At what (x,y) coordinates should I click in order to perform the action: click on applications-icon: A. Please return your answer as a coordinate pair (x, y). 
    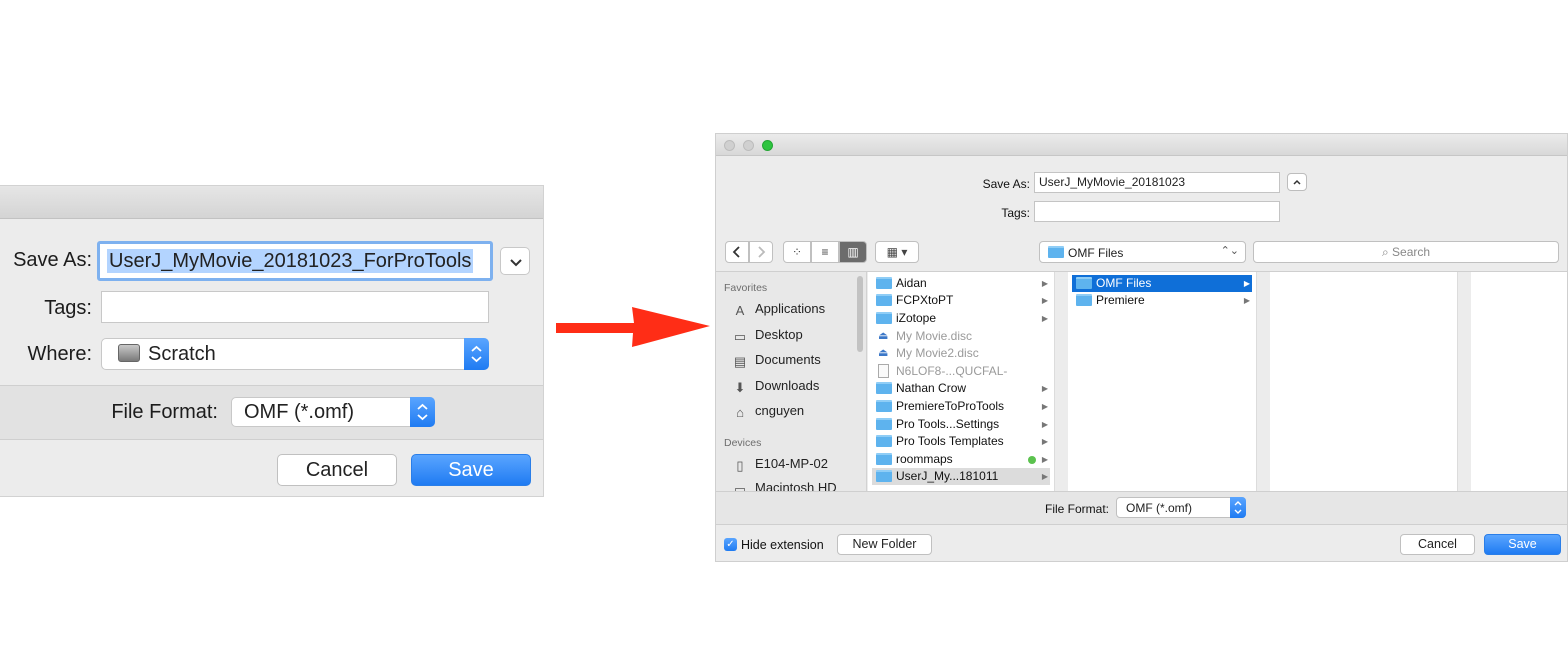
    Looking at the image, I should click on (740, 310).